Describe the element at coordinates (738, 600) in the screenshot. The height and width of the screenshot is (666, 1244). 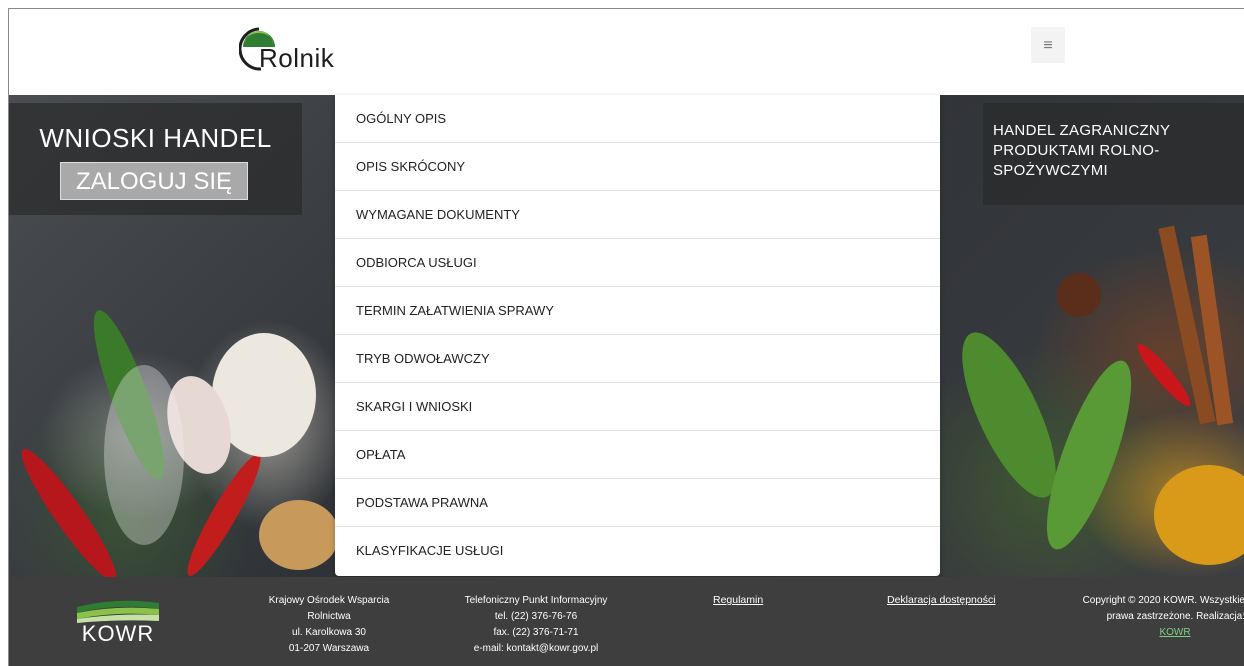
I see `regulamin-link: Regulamin` at that location.